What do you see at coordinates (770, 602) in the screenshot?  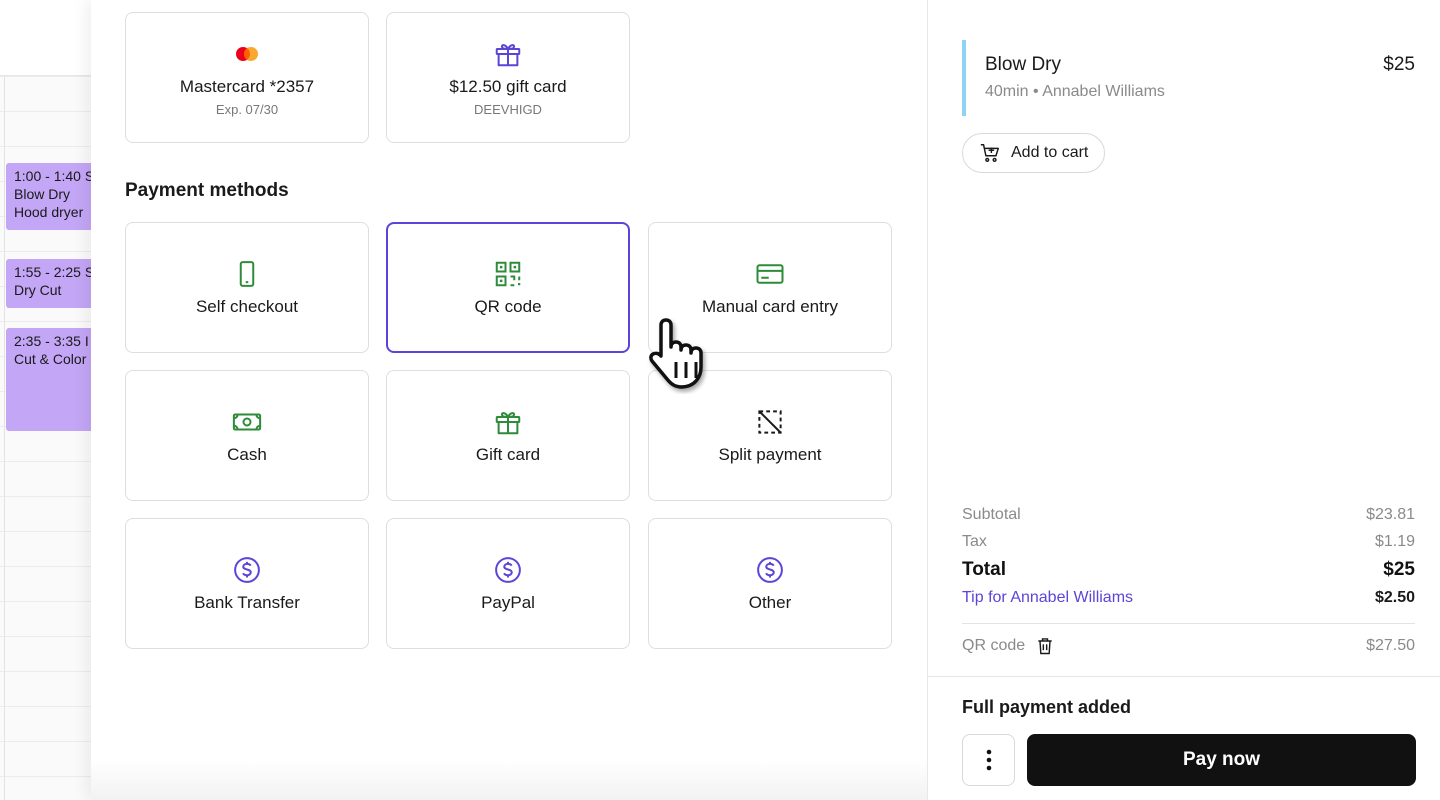 I see `method-label: Other` at bounding box center [770, 602].